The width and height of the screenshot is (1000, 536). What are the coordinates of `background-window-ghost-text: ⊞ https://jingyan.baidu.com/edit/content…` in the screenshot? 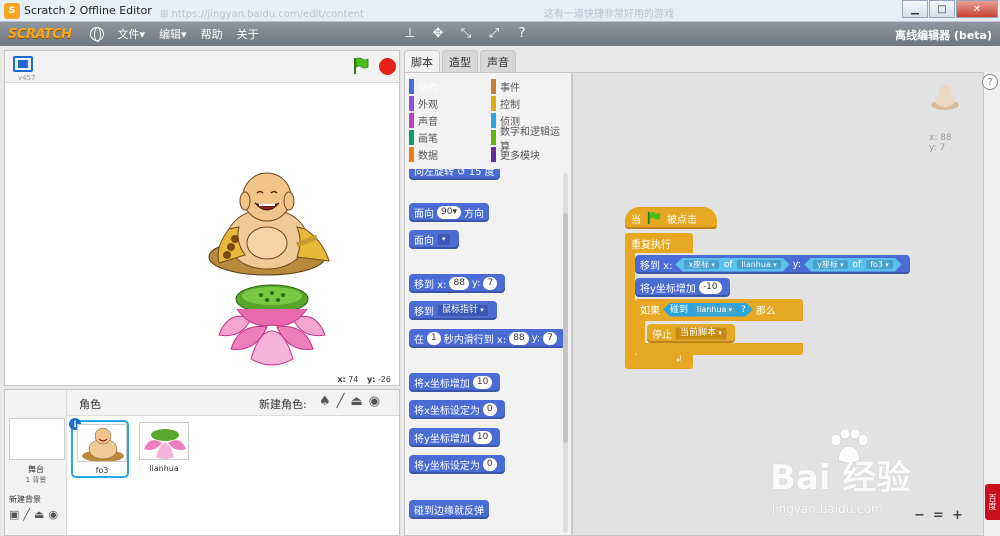 It's located at (417, 14).